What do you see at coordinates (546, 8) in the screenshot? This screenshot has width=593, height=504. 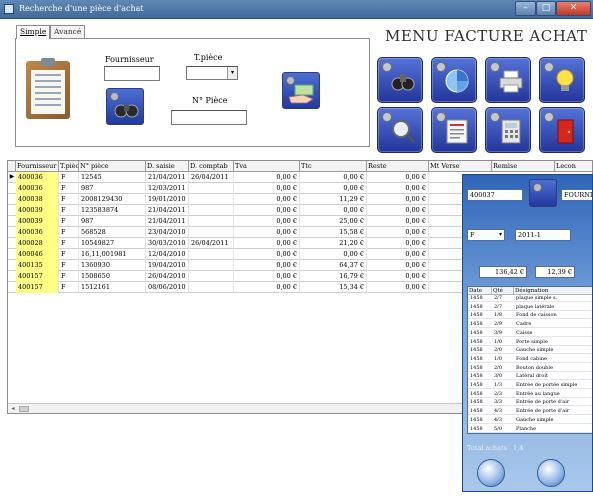 I see `maximize-button: □` at bounding box center [546, 8].